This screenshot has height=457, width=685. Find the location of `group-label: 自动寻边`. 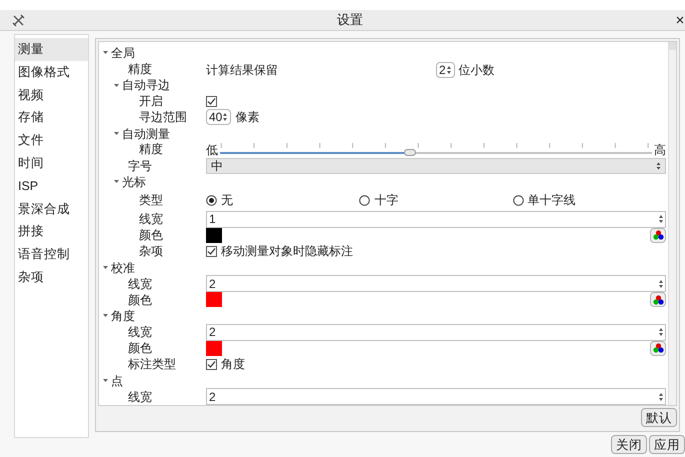

group-label: 自动寻边 is located at coordinates (146, 85).